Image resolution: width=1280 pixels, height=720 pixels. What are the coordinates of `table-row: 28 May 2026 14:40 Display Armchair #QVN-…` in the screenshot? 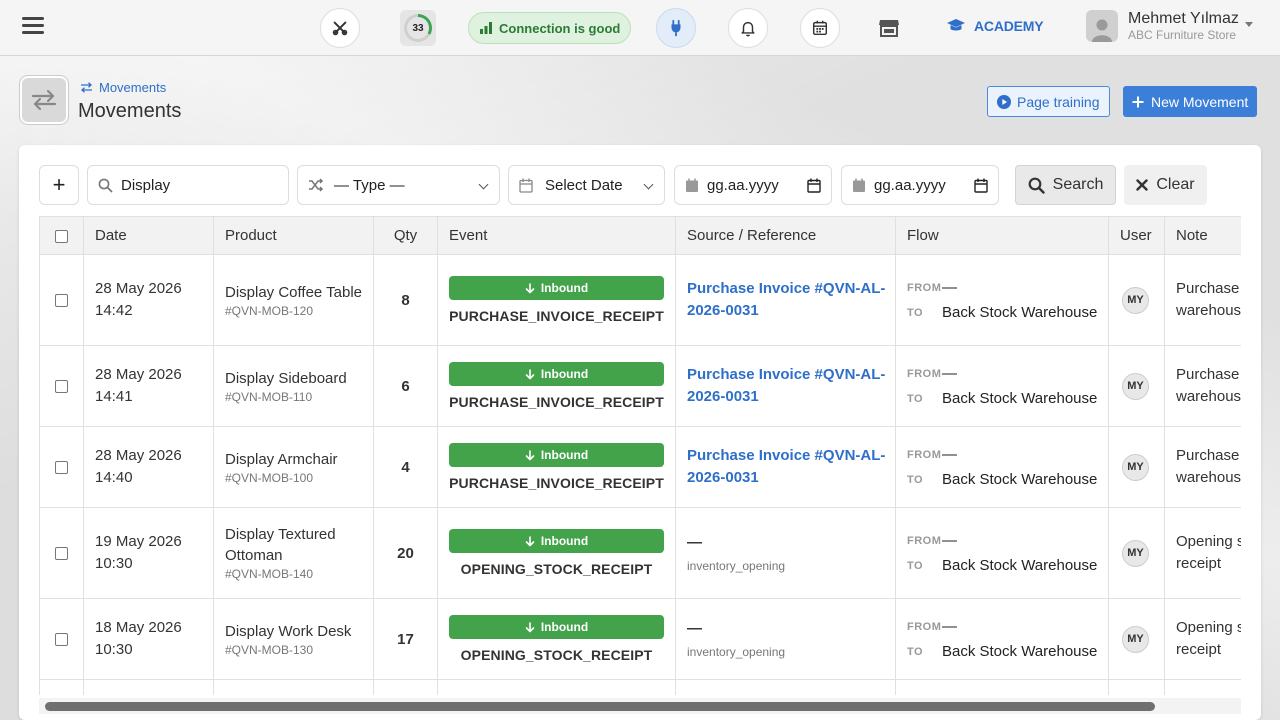 It's located at (640, 467).